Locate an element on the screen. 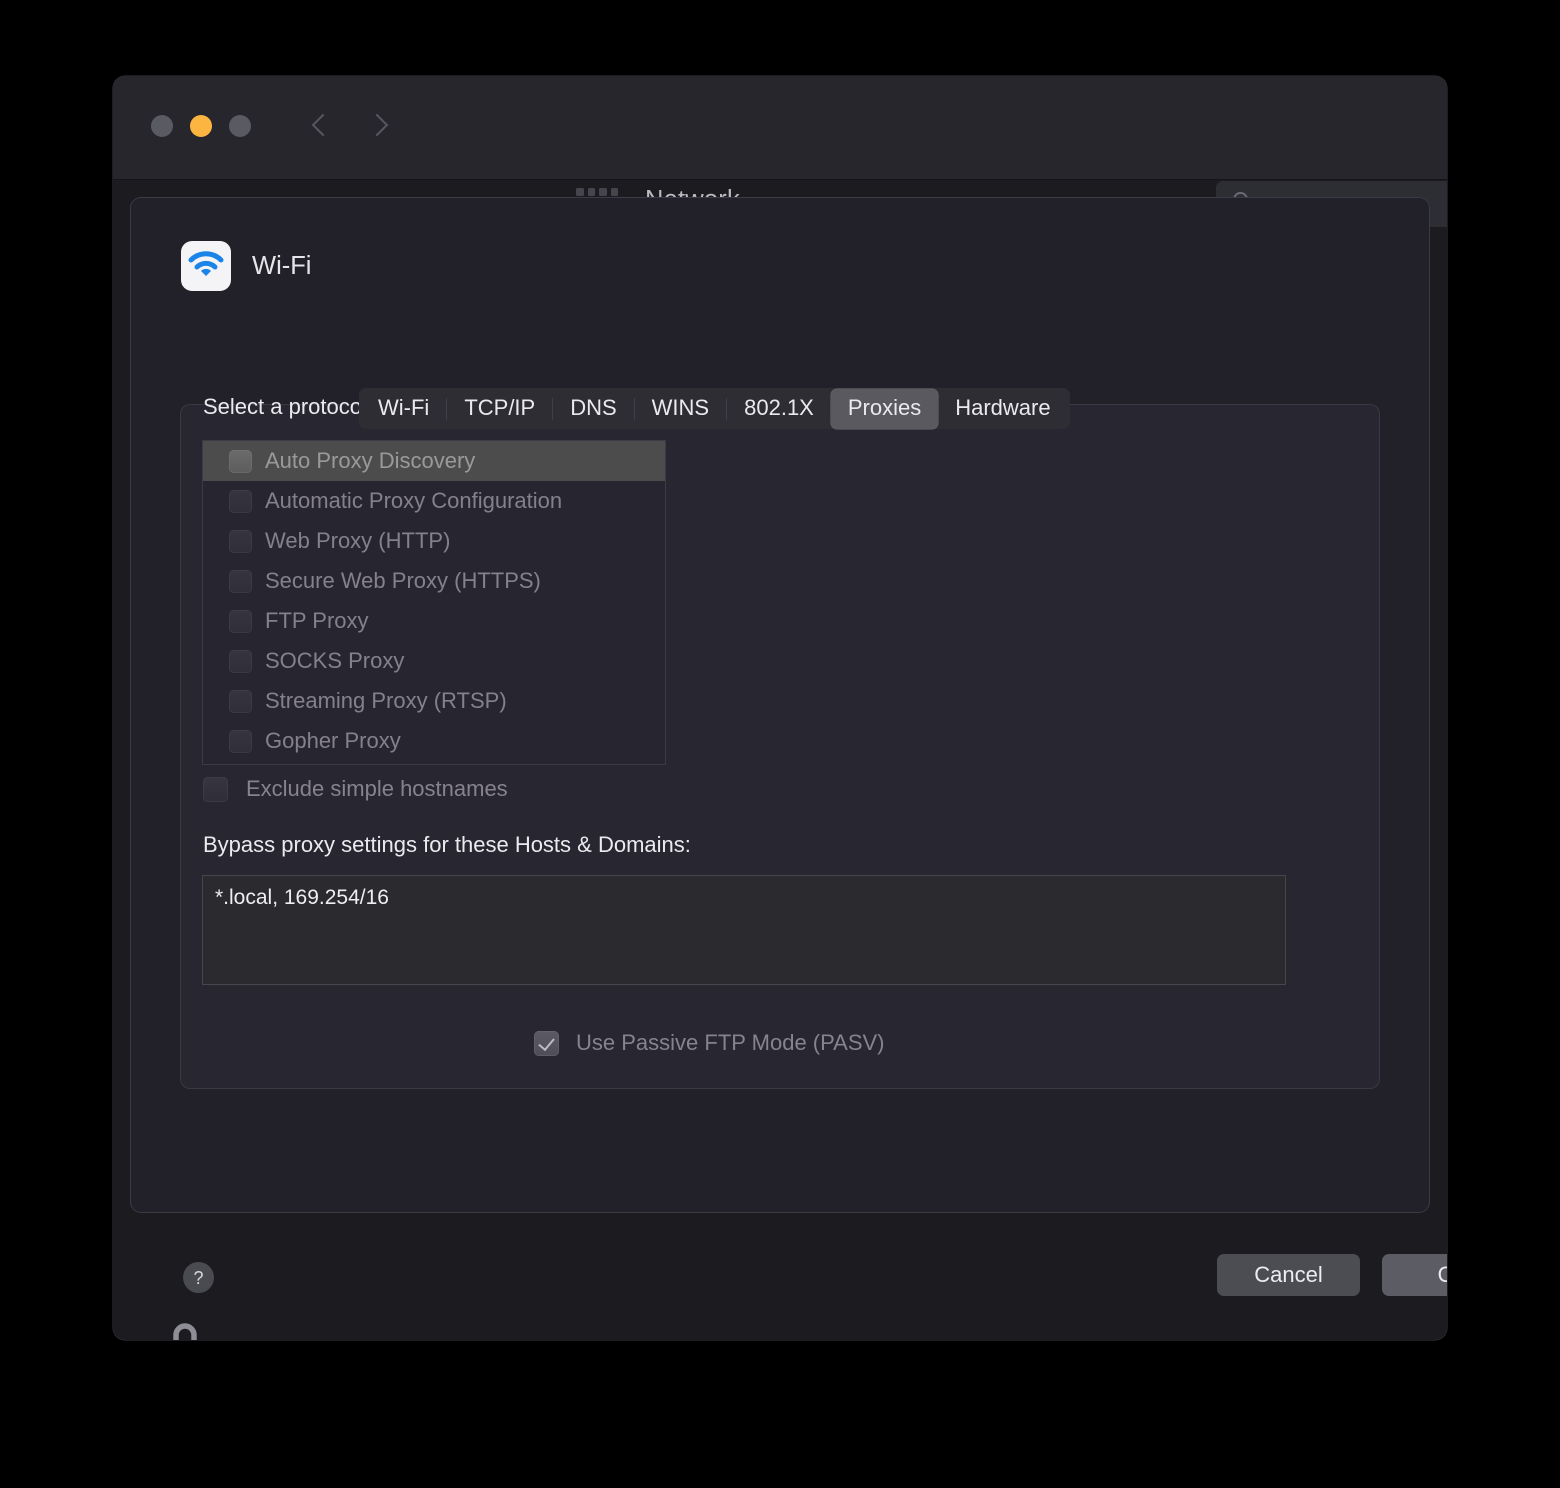 This screenshot has width=1560, height=1488. service-header: Wi-Fi is located at coordinates (246, 266).